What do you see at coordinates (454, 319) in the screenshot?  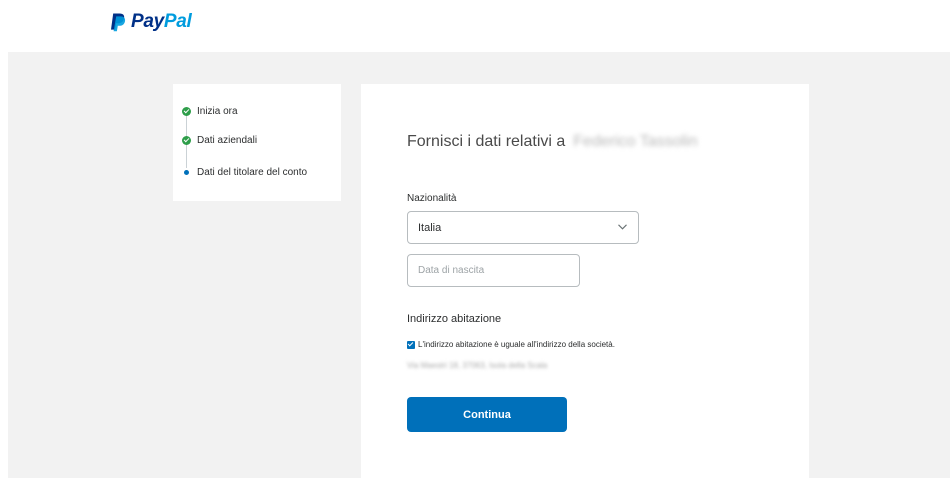 I see `home-address-label: Indirizzo abitazione` at bounding box center [454, 319].